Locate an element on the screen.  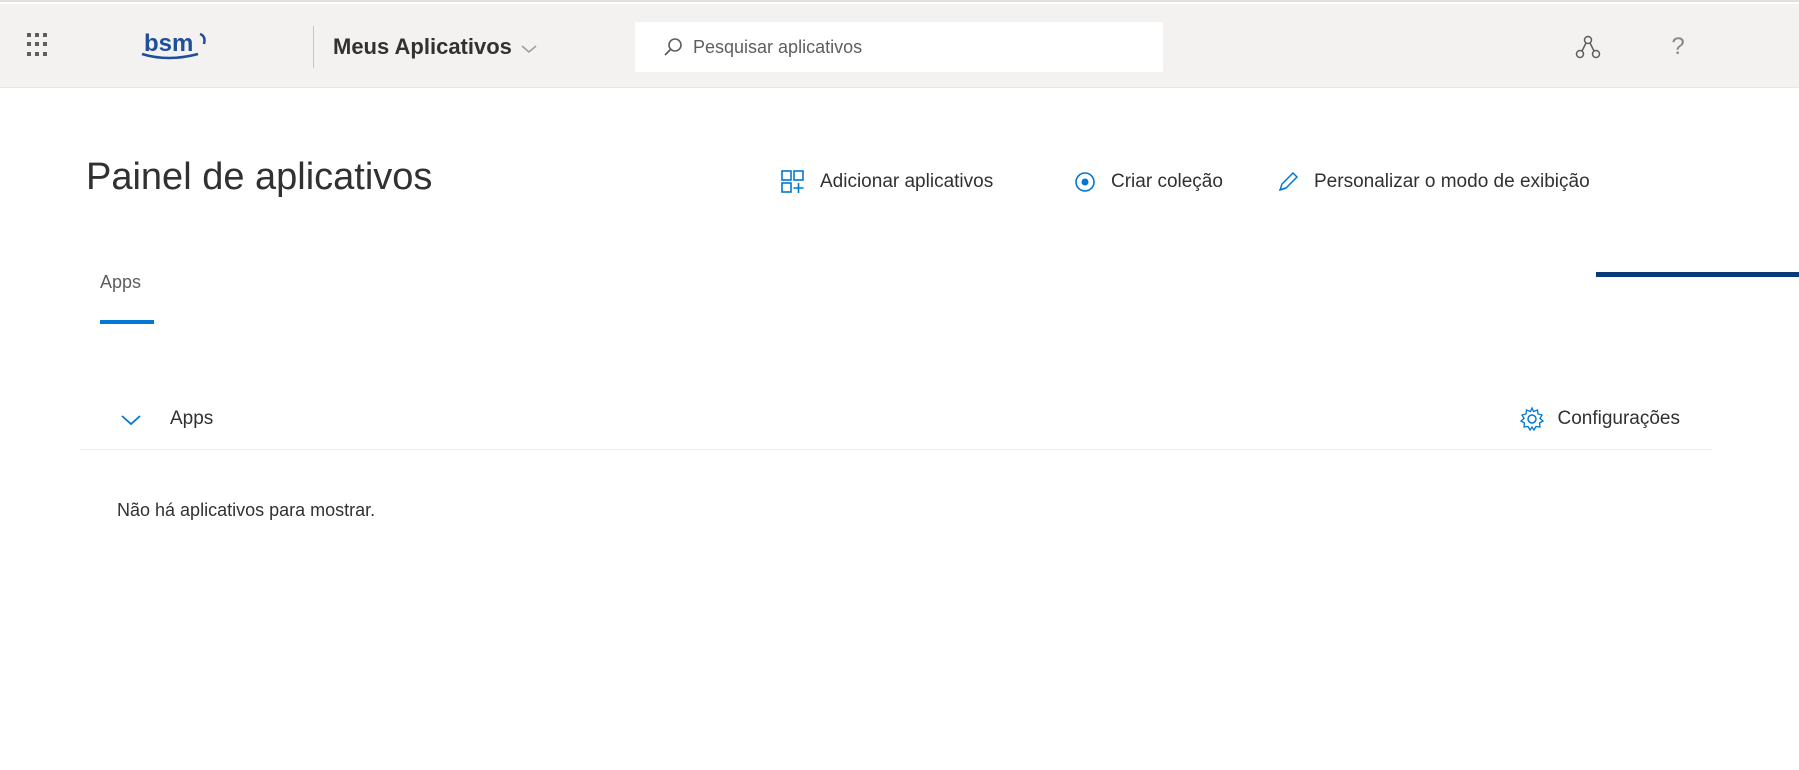
settings-label: Configurações is located at coordinates (1618, 418).